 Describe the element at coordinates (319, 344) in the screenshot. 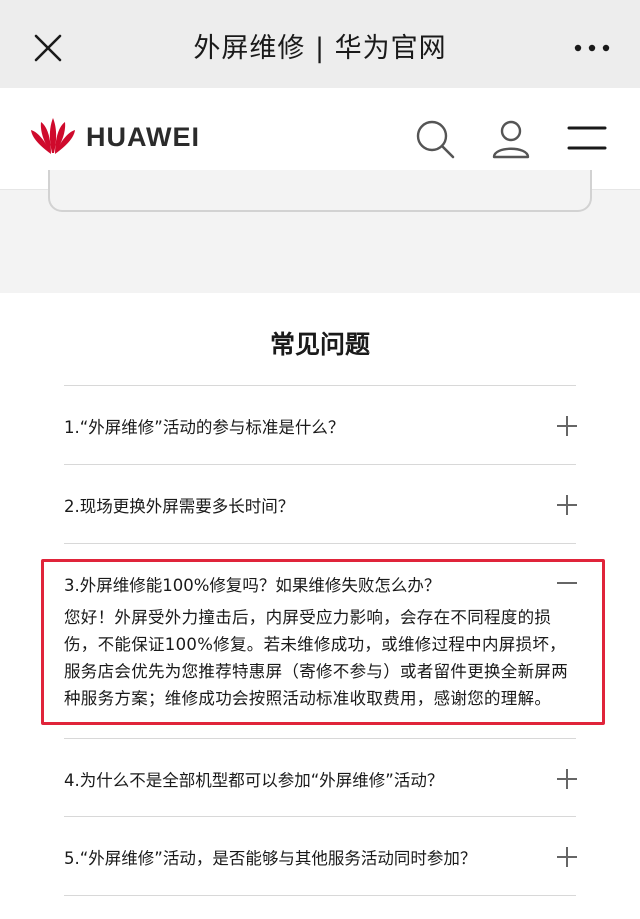

I see `faq-title: 常见问题` at that location.